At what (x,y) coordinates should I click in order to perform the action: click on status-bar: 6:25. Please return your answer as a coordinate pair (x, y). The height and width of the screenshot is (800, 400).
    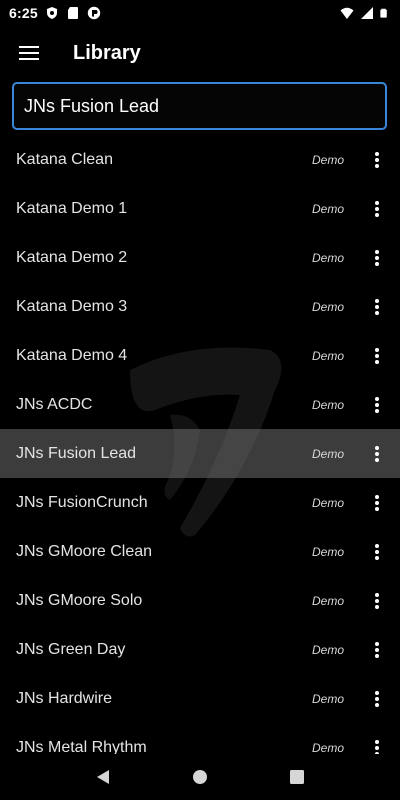
    Looking at the image, I should click on (200, 13).